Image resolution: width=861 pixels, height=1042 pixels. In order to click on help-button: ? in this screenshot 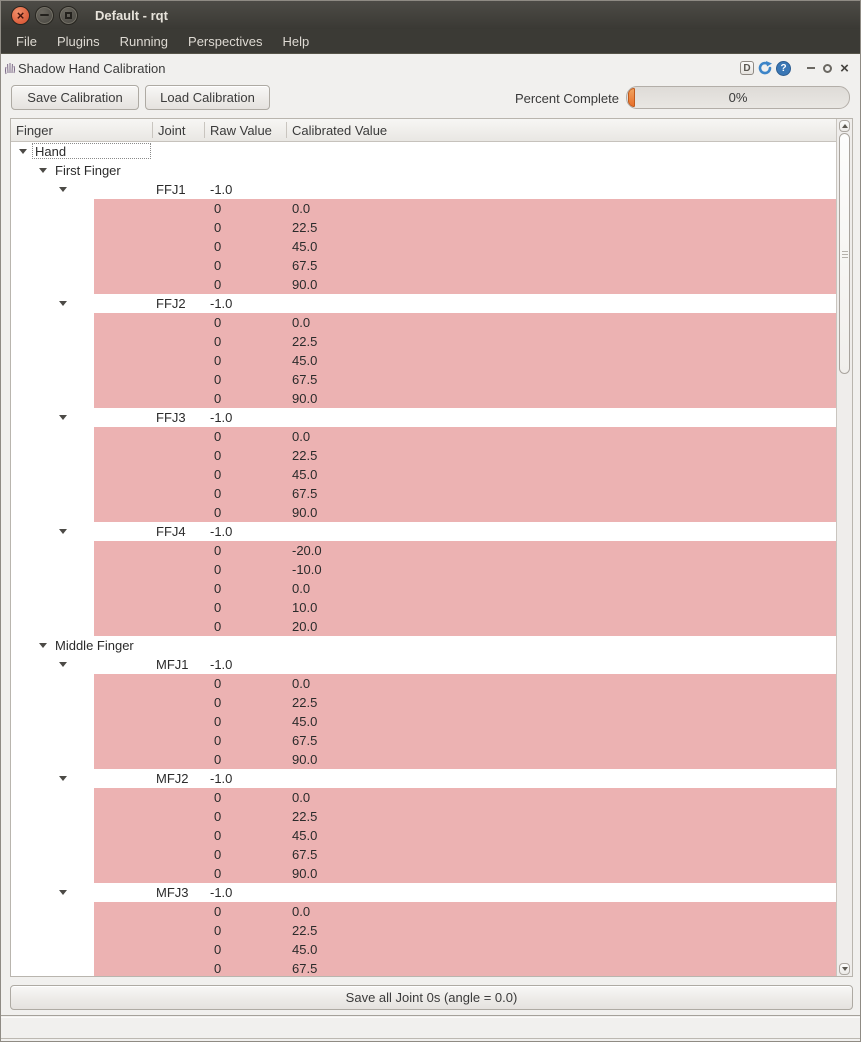, I will do `click(783, 68)`.